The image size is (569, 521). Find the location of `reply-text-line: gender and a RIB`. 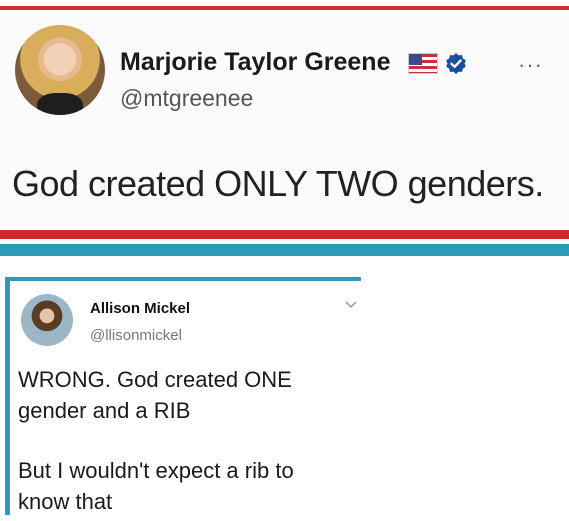

reply-text-line: gender and a RIB is located at coordinates (104, 410).